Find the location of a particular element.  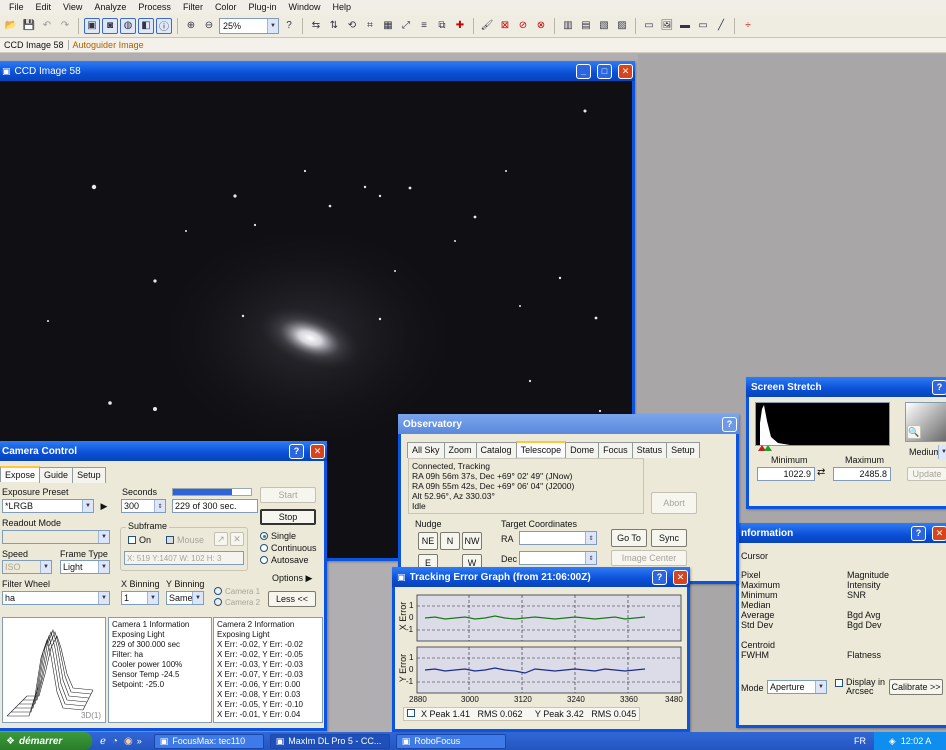

resize-icon: ⤢ is located at coordinates (406, 26).